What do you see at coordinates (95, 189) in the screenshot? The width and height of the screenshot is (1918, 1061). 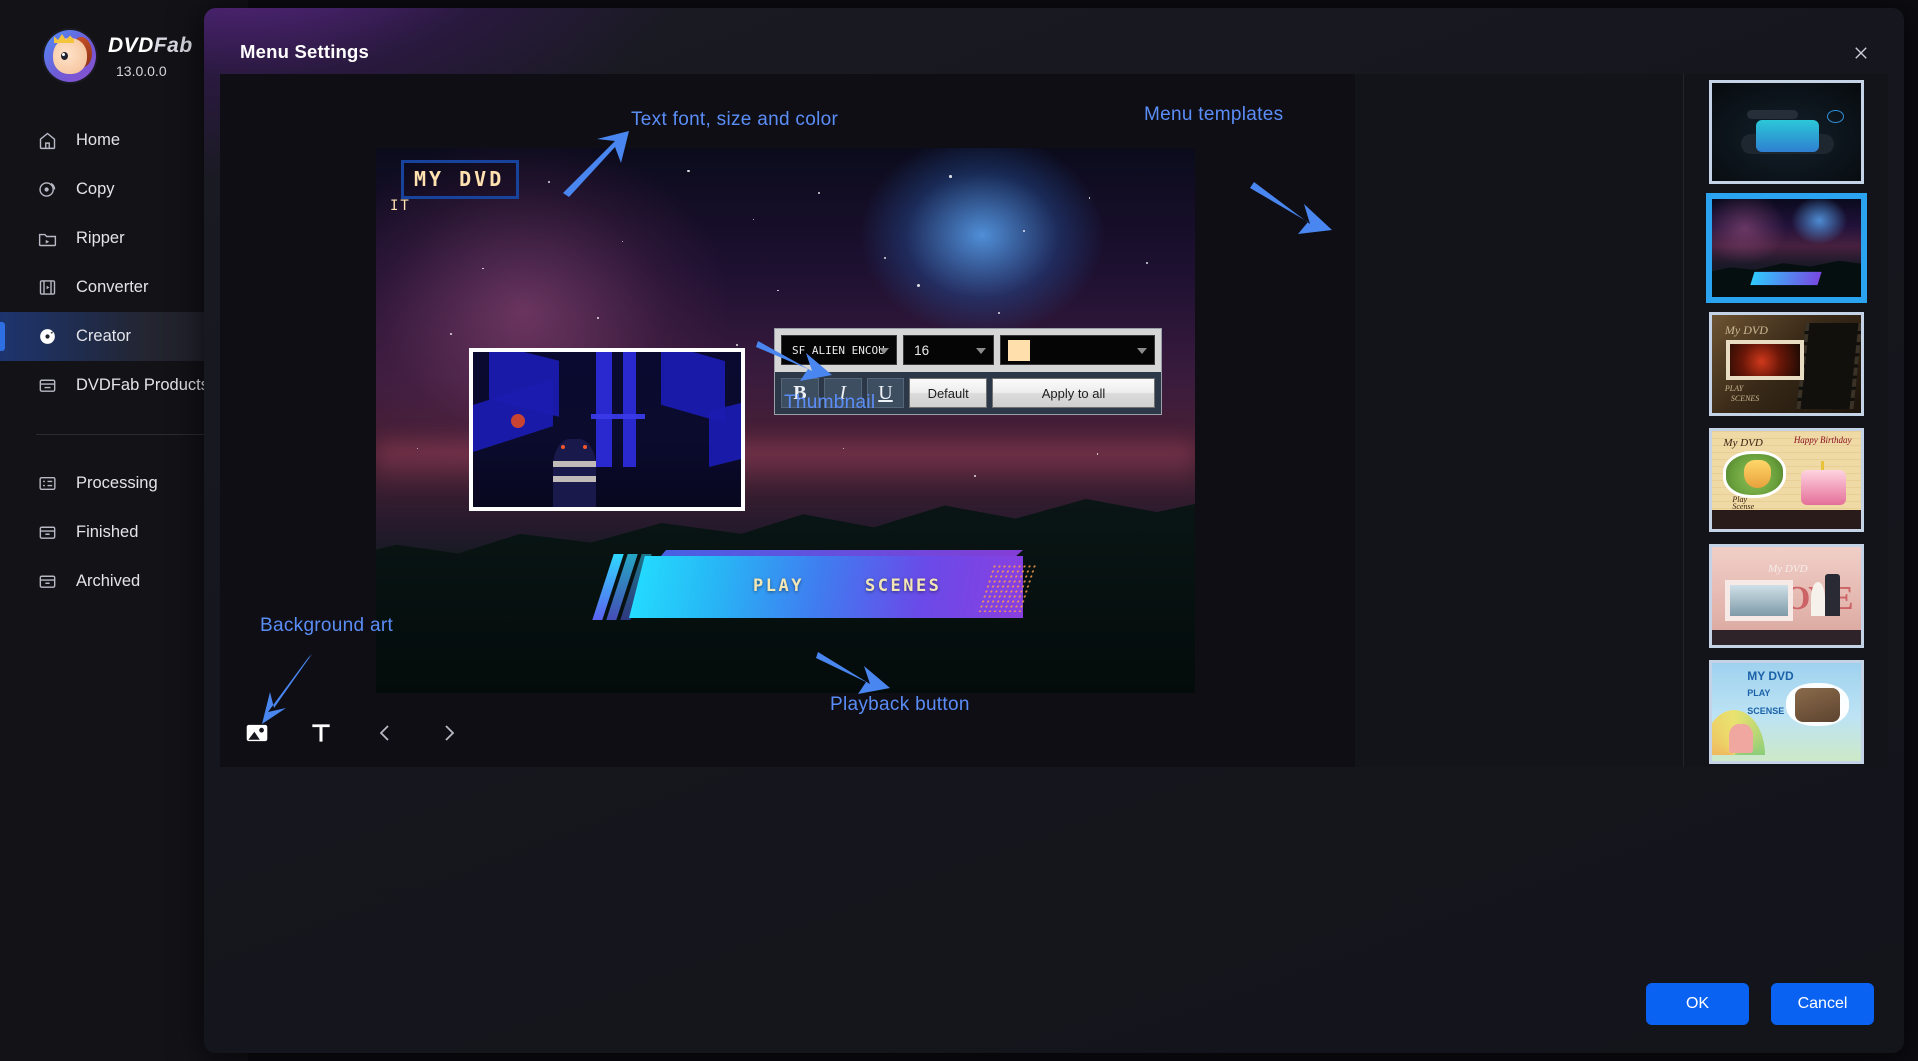 I see `sidebar-item-label: Copy` at bounding box center [95, 189].